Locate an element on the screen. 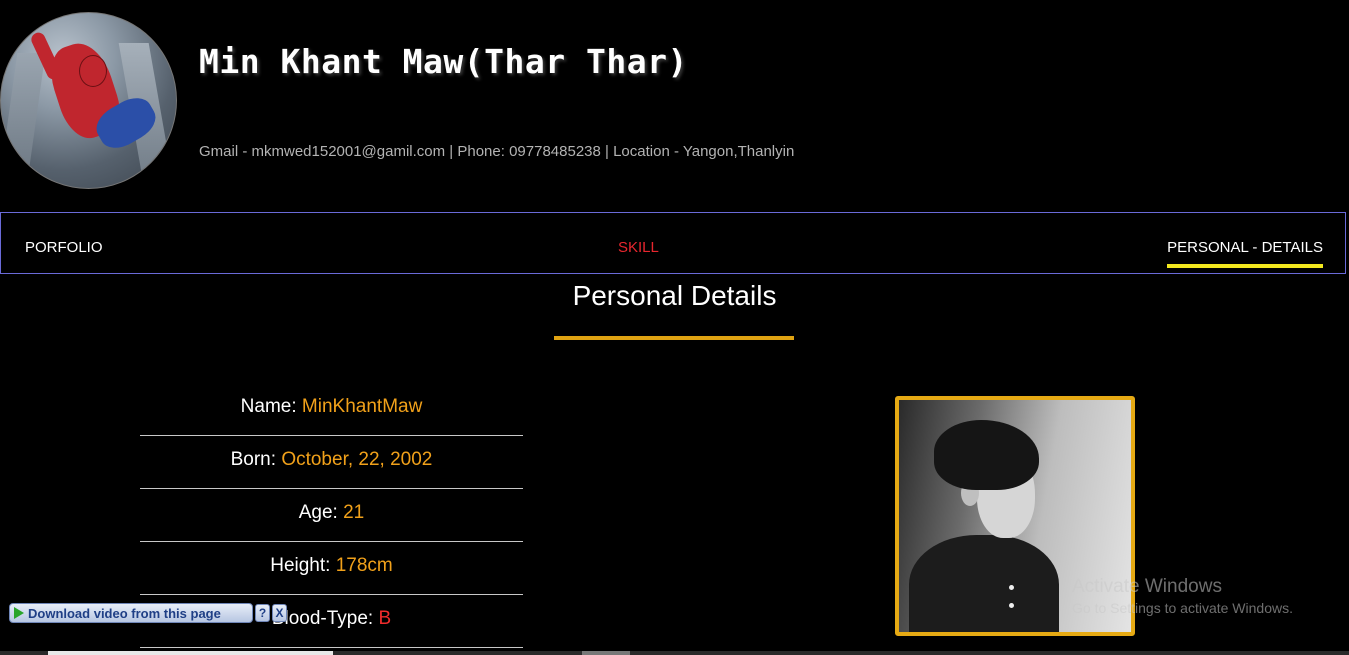 The width and height of the screenshot is (1349, 655). main-nav: PORFOLIO SKILL PERSONAL - DETAILS is located at coordinates (673, 243).